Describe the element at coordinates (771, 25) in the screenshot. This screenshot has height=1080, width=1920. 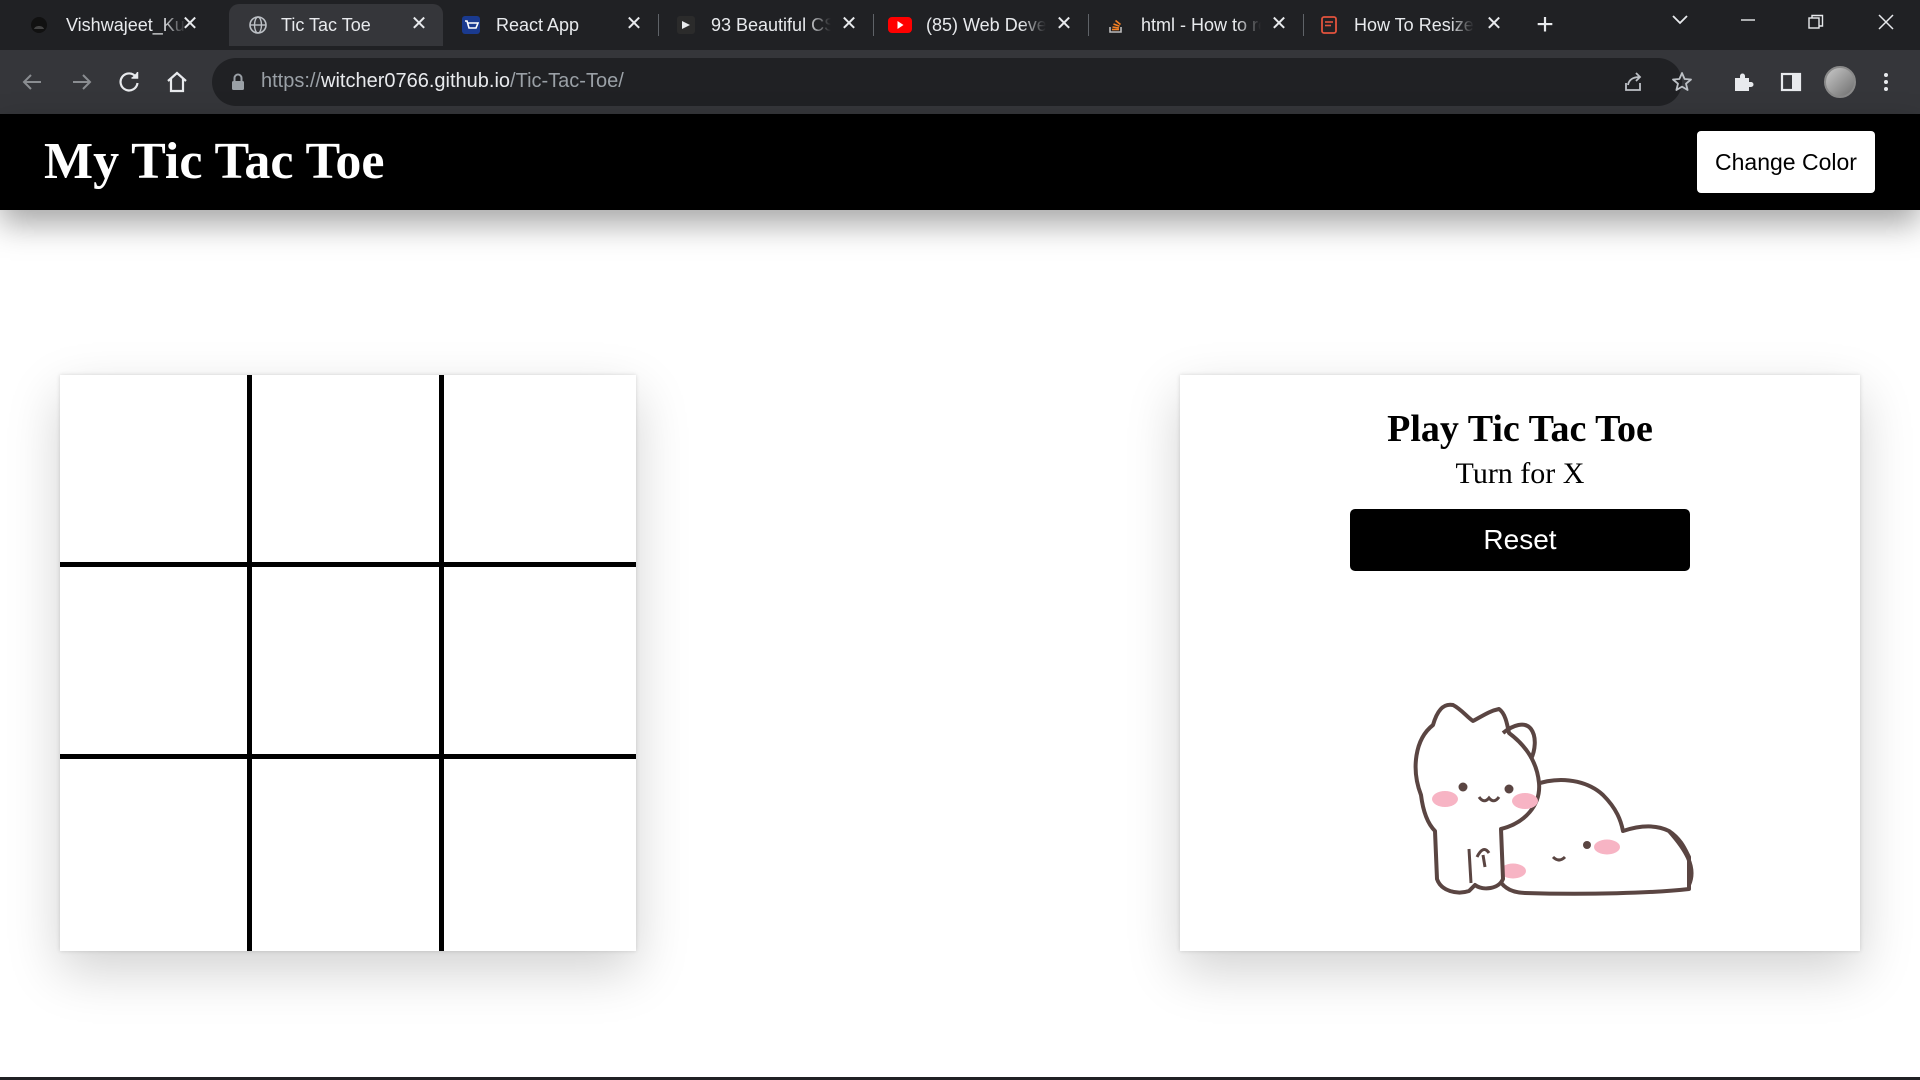
I see `tab-title: 93 Beautiful CSS` at that location.